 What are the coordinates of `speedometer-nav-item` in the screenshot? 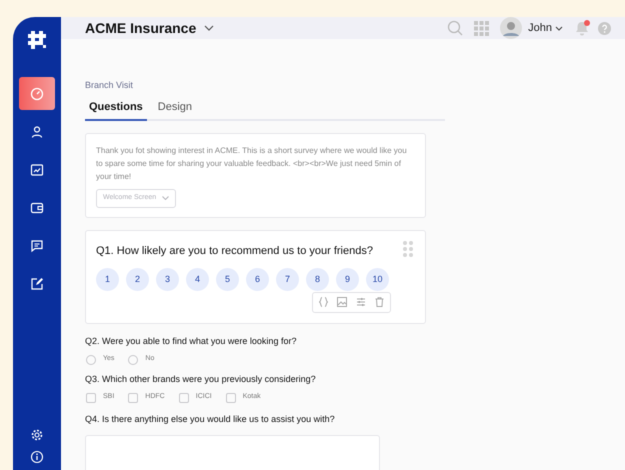 It's located at (37, 93).